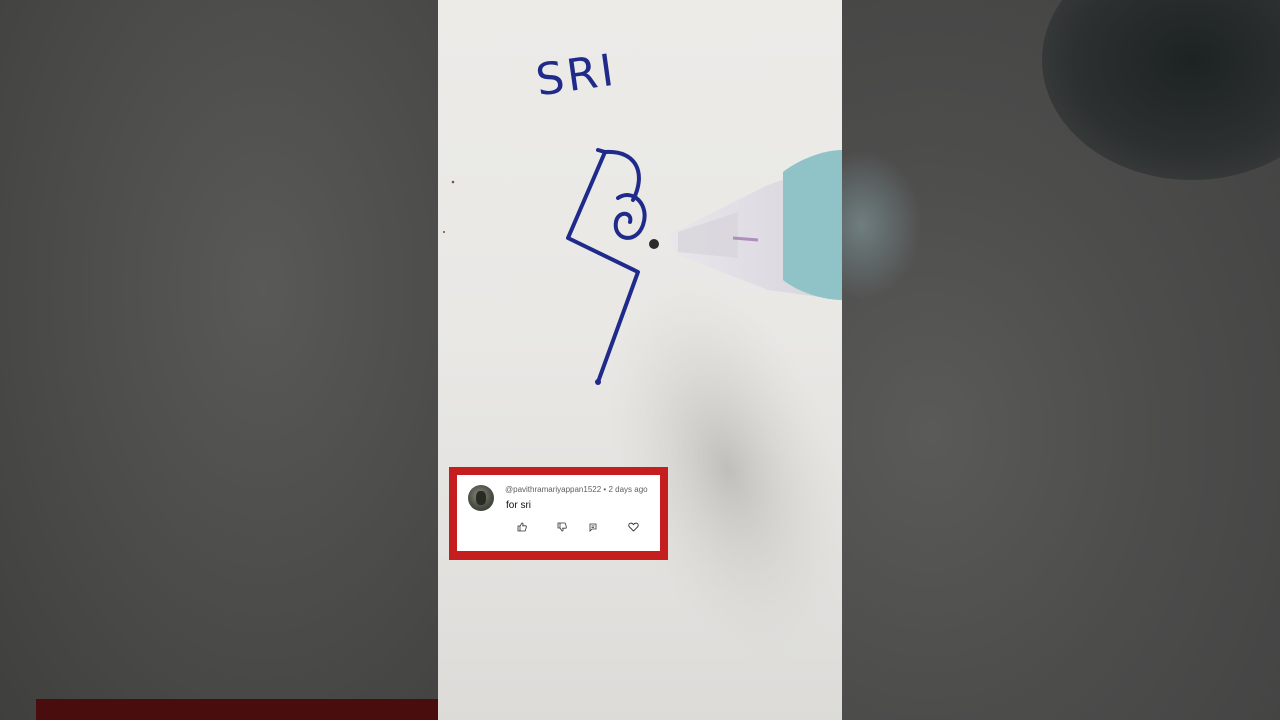 The width and height of the screenshot is (1280, 720). Describe the element at coordinates (481, 498) in the screenshot. I see `avatar` at that location.